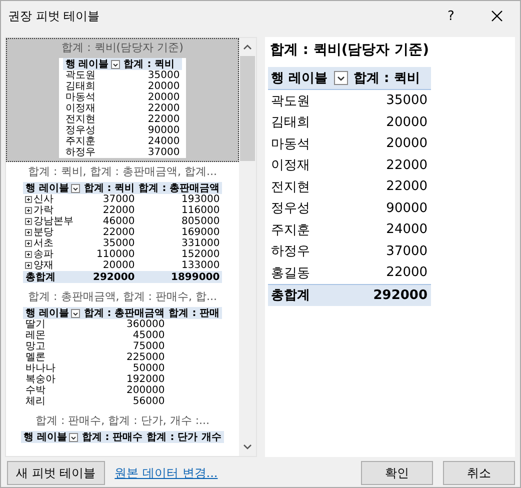  Describe the element at coordinates (200, 265) in the screenshot. I see `table-cell-text: 133000` at that location.